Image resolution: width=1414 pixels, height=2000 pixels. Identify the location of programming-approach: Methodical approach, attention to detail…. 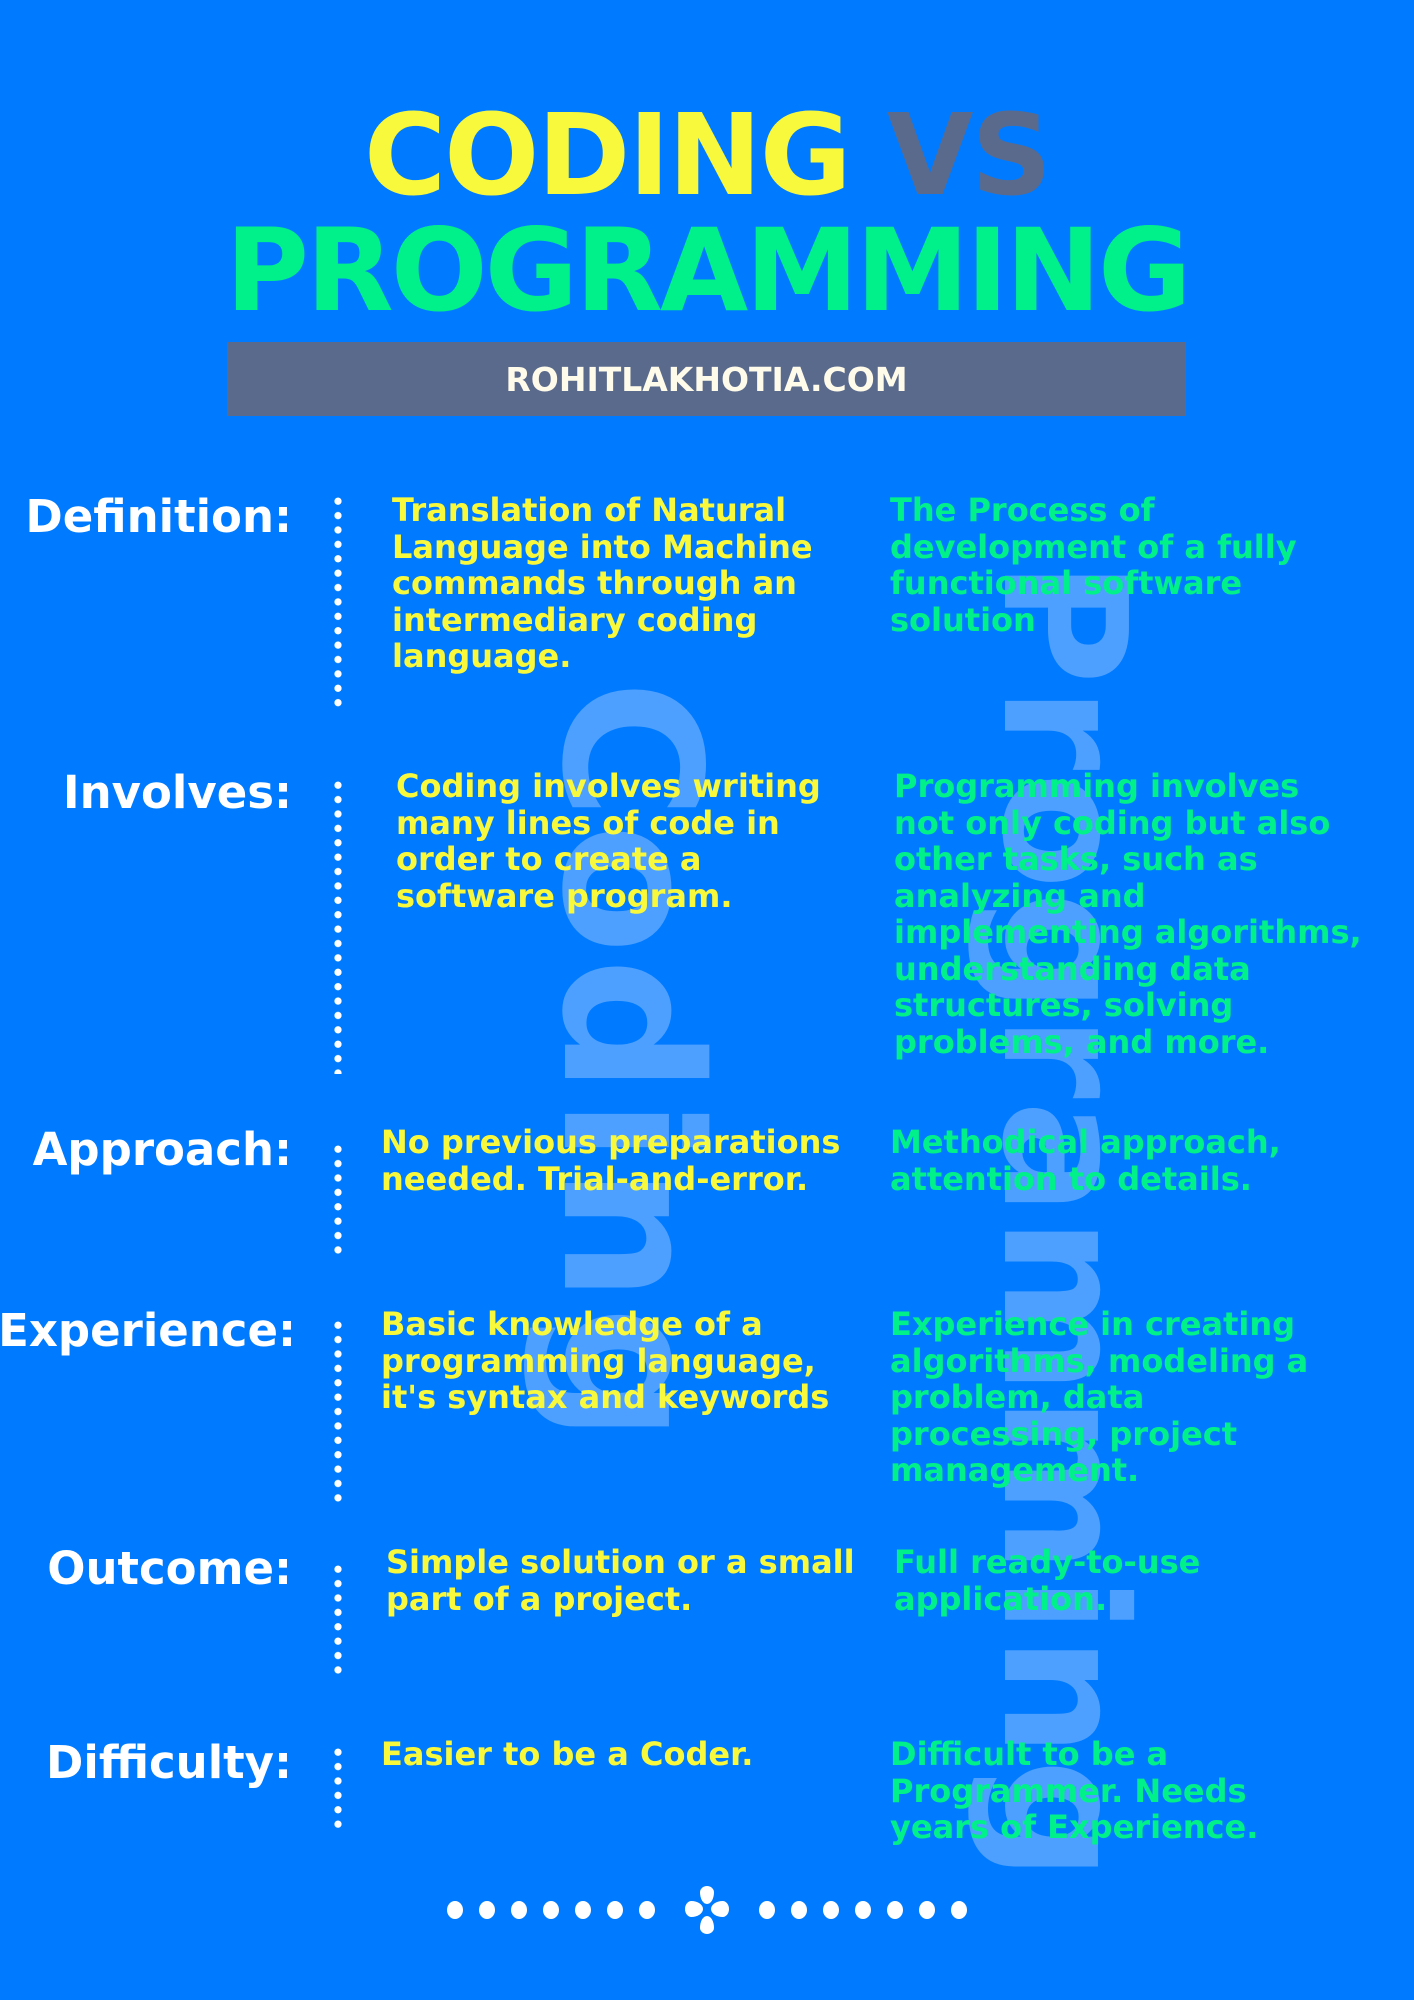
(1085, 1160).